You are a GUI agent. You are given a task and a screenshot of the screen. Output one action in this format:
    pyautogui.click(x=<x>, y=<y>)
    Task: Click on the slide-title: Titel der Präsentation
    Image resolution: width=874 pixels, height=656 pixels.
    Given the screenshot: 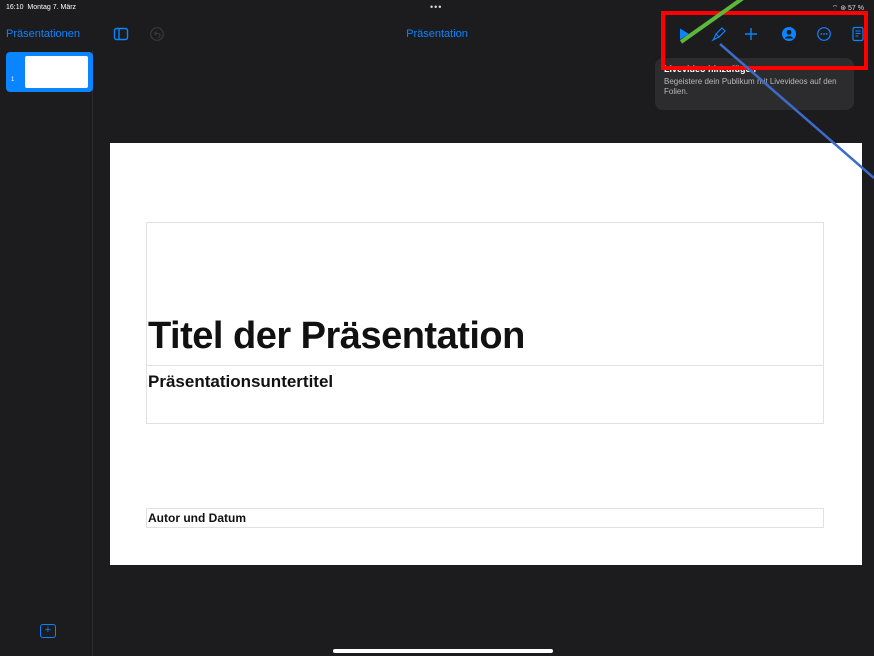 What is the action you would take?
    pyautogui.click(x=336, y=336)
    